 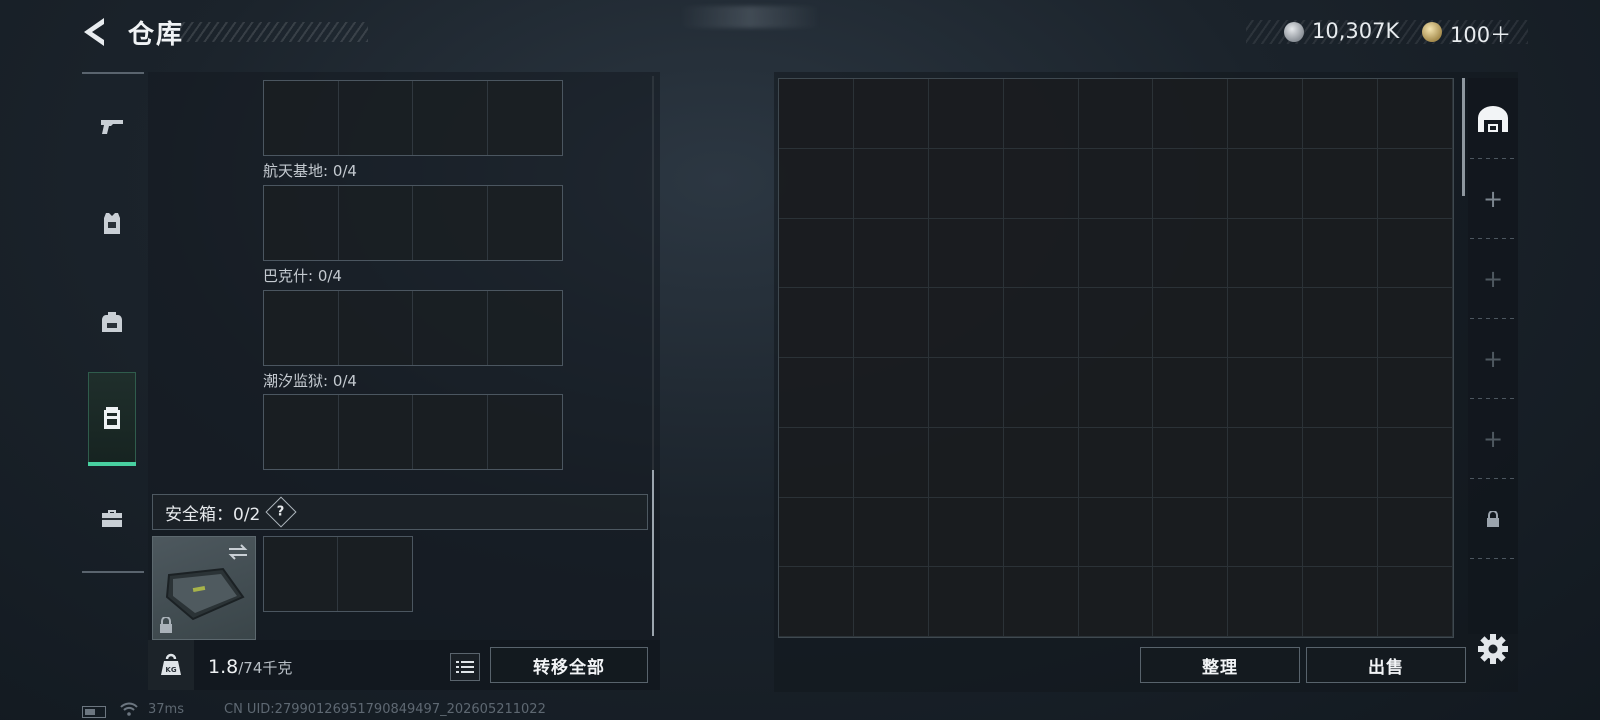 What do you see at coordinates (1493, 359) in the screenshot?
I see `stash-tab-add-3: +` at bounding box center [1493, 359].